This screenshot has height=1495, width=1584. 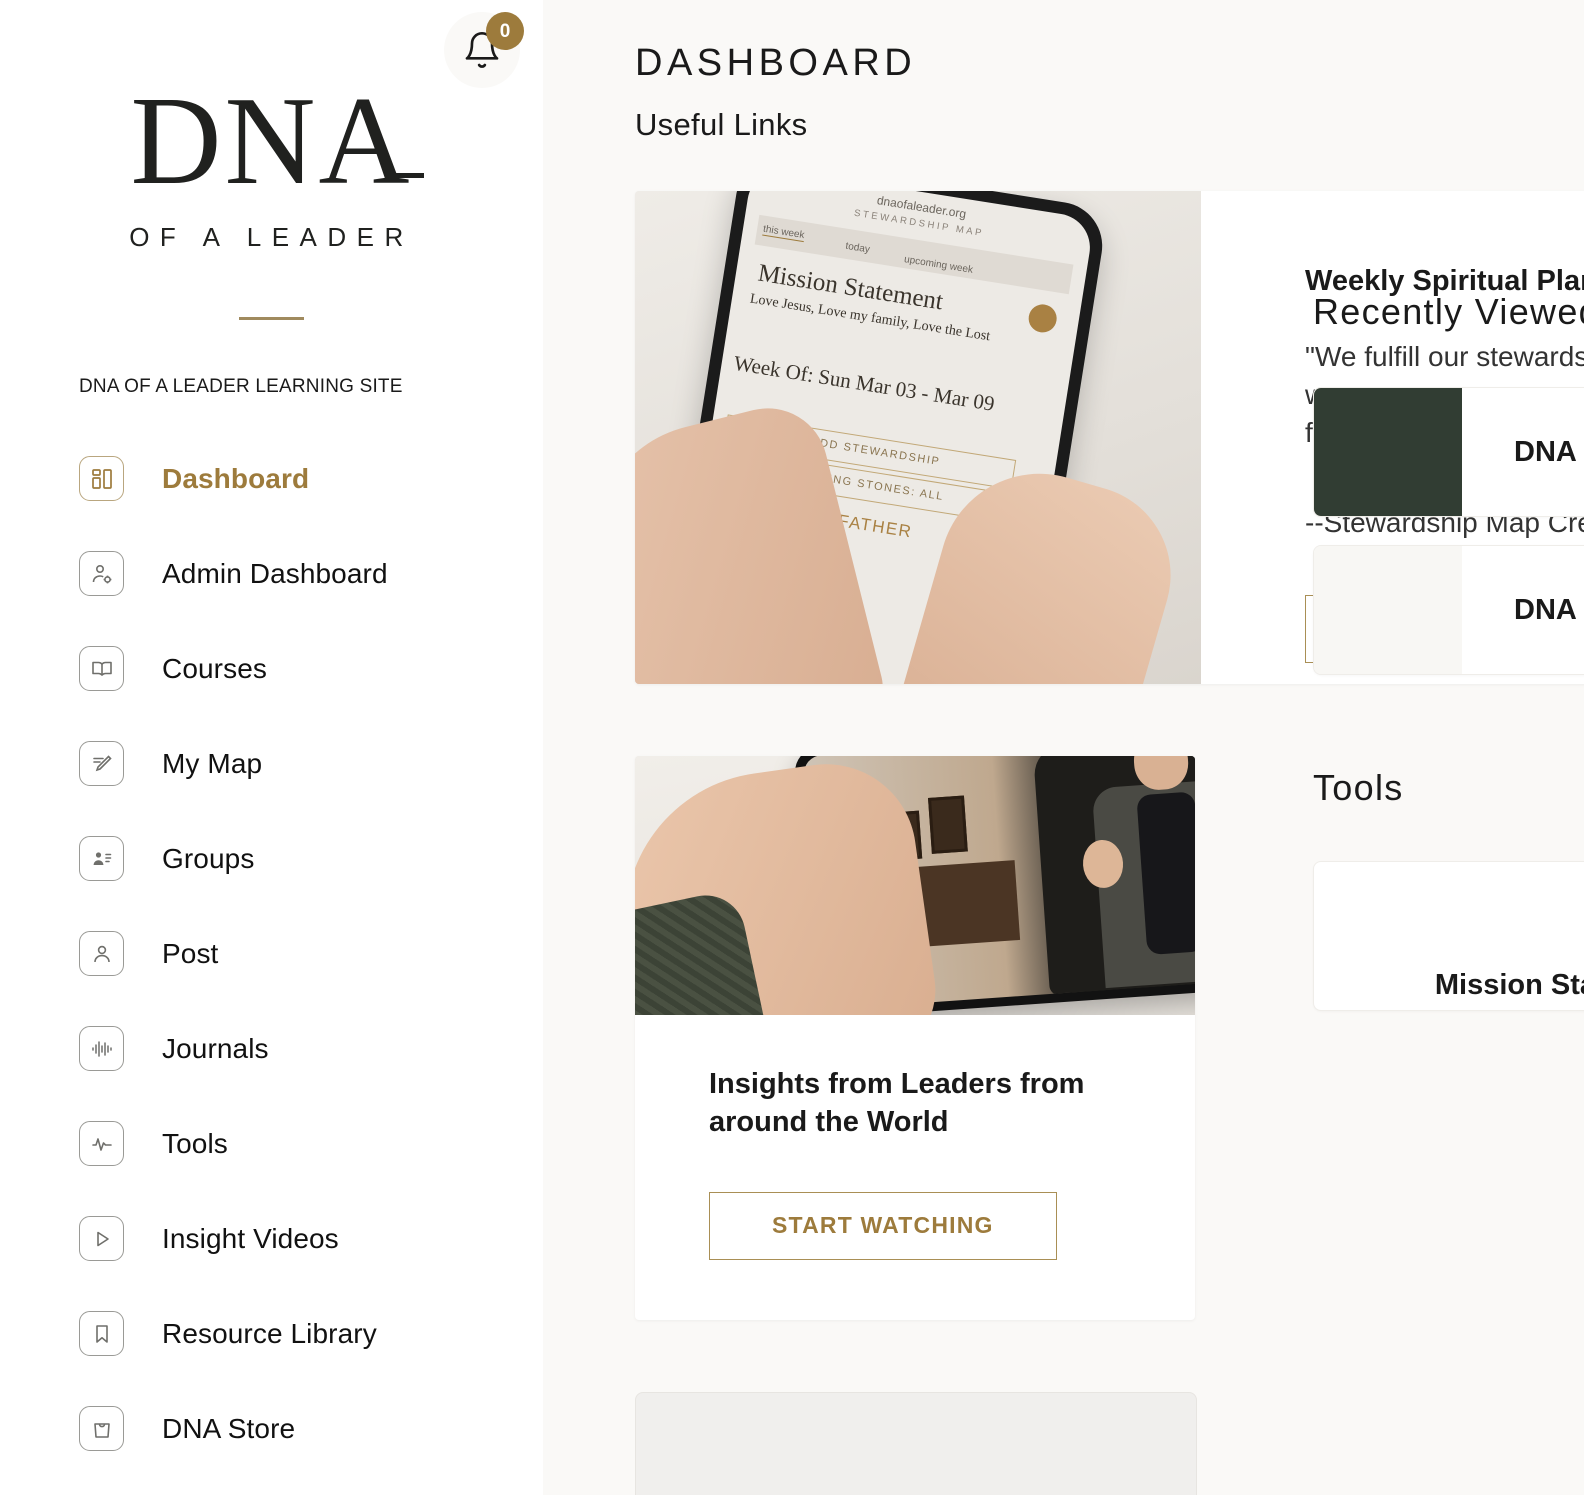 I want to click on sidebar-item-label: Resource Library, so click(x=269, y=1333).